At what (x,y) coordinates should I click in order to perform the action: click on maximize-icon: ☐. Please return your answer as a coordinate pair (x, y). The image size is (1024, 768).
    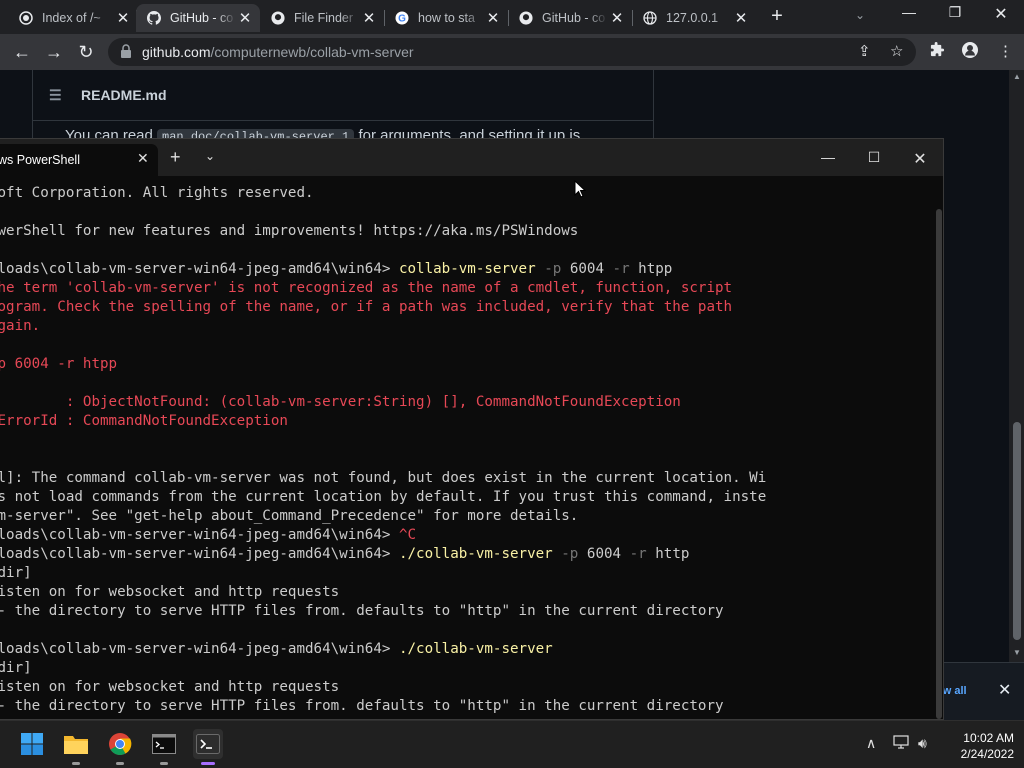
    Looking at the image, I should click on (874, 157).